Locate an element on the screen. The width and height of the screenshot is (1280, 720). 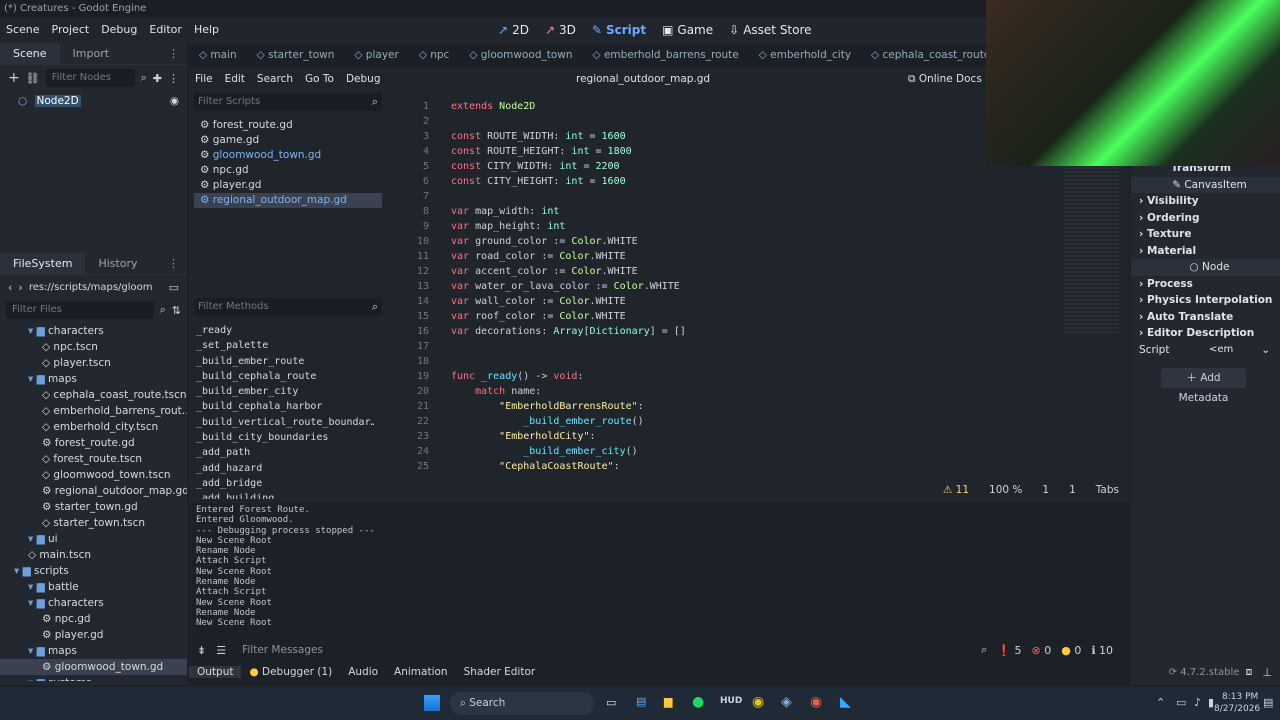
volume-icon: ♪ is located at coordinates (1197, 702).